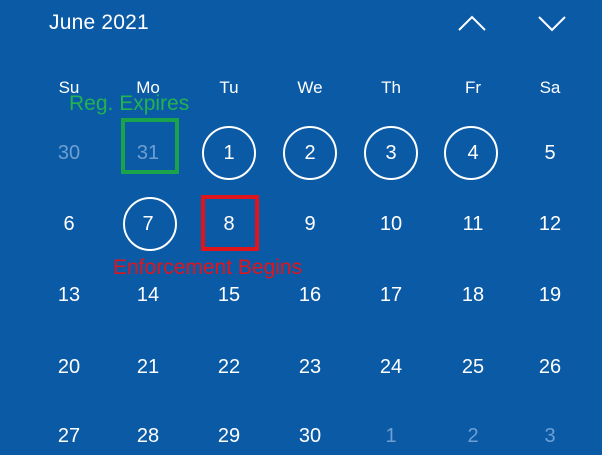 Image resolution: width=605 pixels, height=455 pixels. What do you see at coordinates (550, 367) in the screenshot?
I see `day-cell-26: 26` at bounding box center [550, 367].